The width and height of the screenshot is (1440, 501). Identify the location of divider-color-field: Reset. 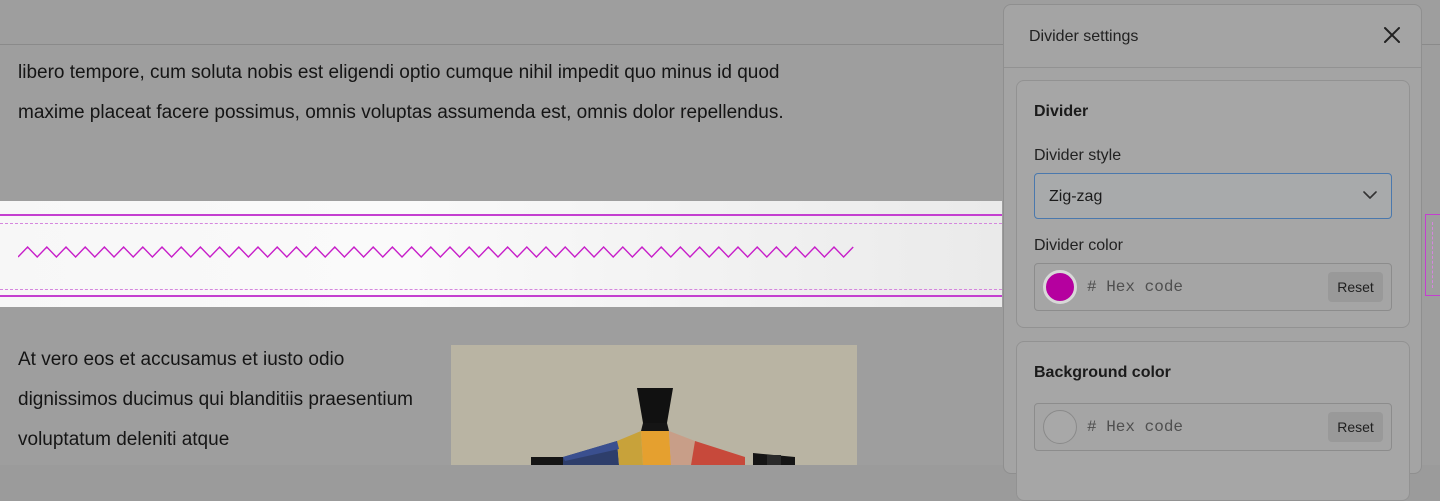
(1213, 287).